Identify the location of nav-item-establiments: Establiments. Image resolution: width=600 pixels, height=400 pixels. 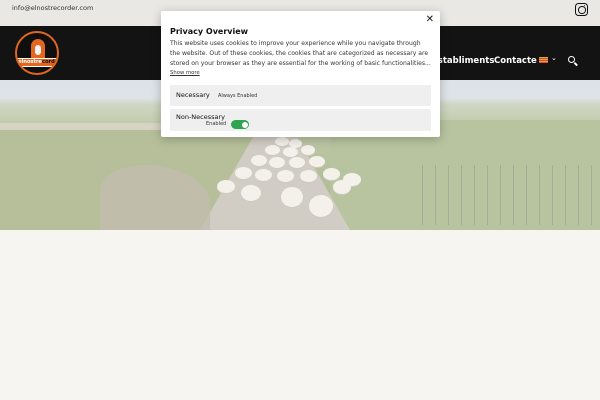
(463, 61).